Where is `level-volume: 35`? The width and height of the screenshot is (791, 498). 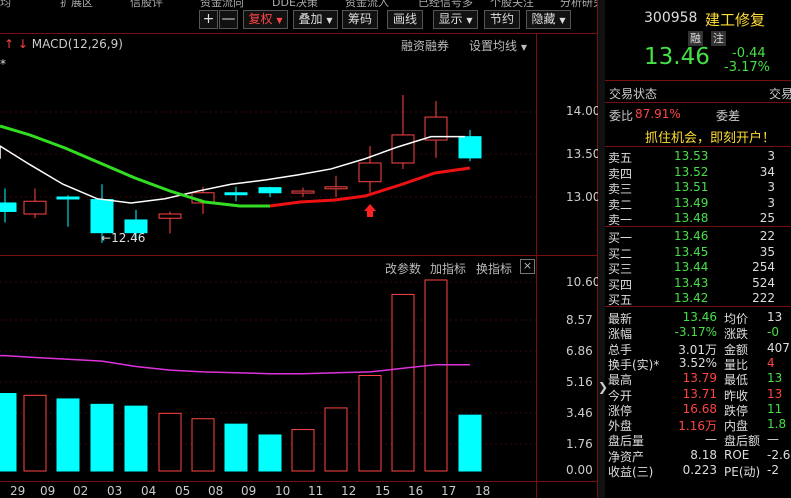
level-volume: 35 is located at coordinates (767, 251).